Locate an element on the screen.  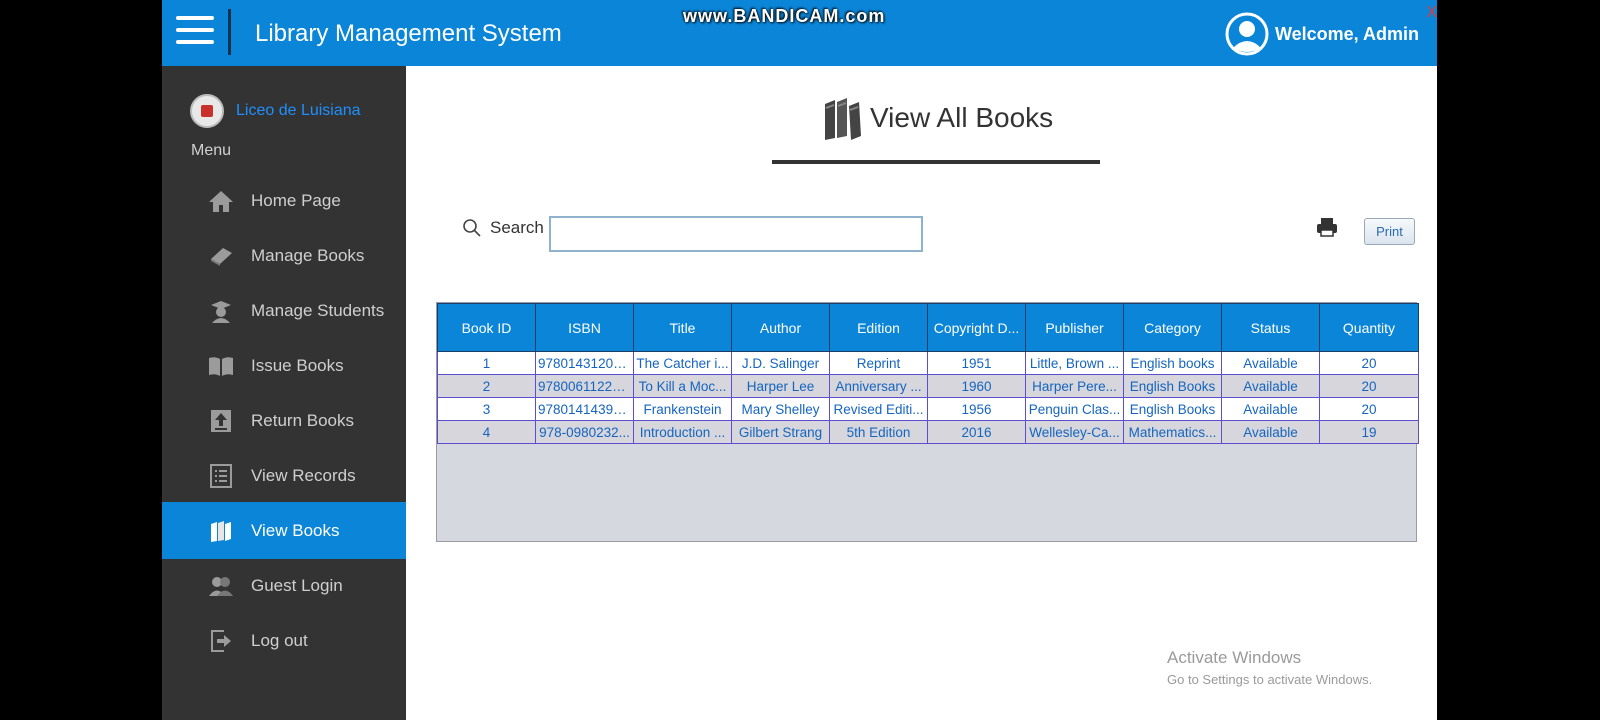
sidebar-item-home-page: Home Page is located at coordinates (284, 200).